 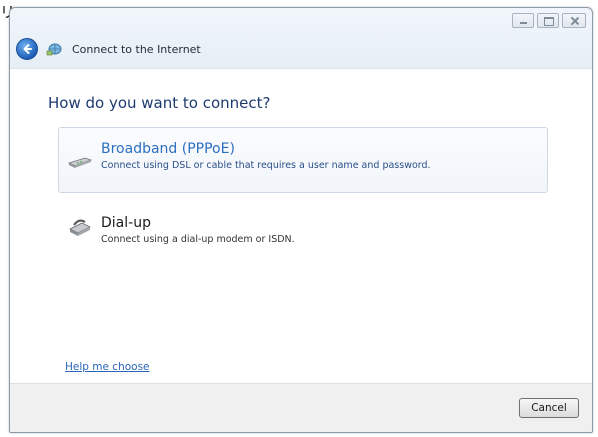 I want to click on help-me-choose-link: Help me choose, so click(x=107, y=367).